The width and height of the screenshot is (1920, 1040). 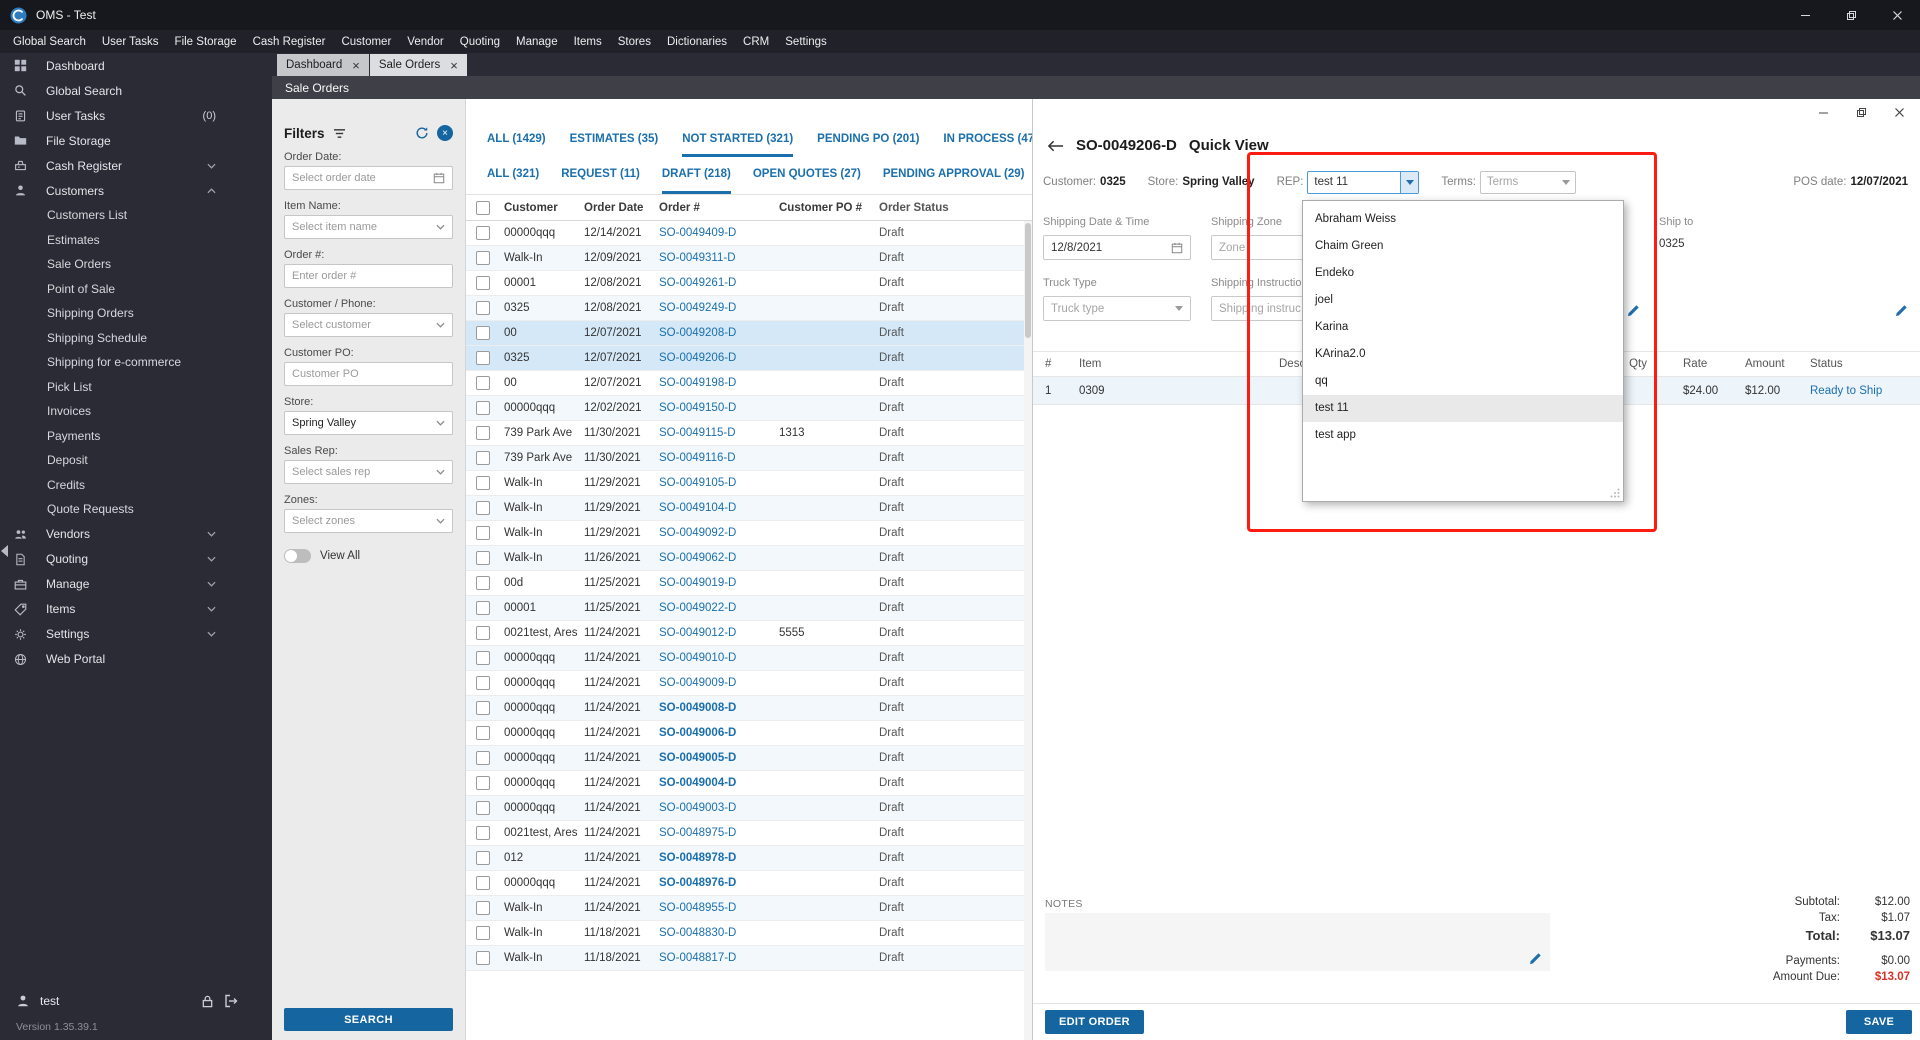 I want to click on select-all-checkbox, so click(x=483, y=207).